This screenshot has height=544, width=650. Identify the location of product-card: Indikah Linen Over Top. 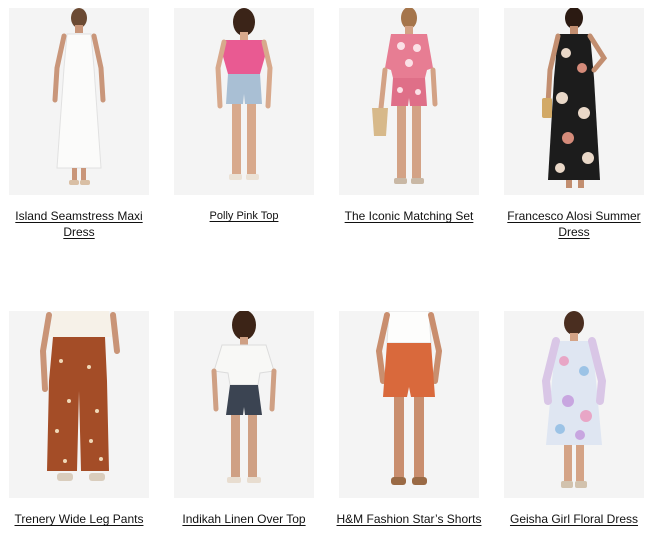
(256, 427).